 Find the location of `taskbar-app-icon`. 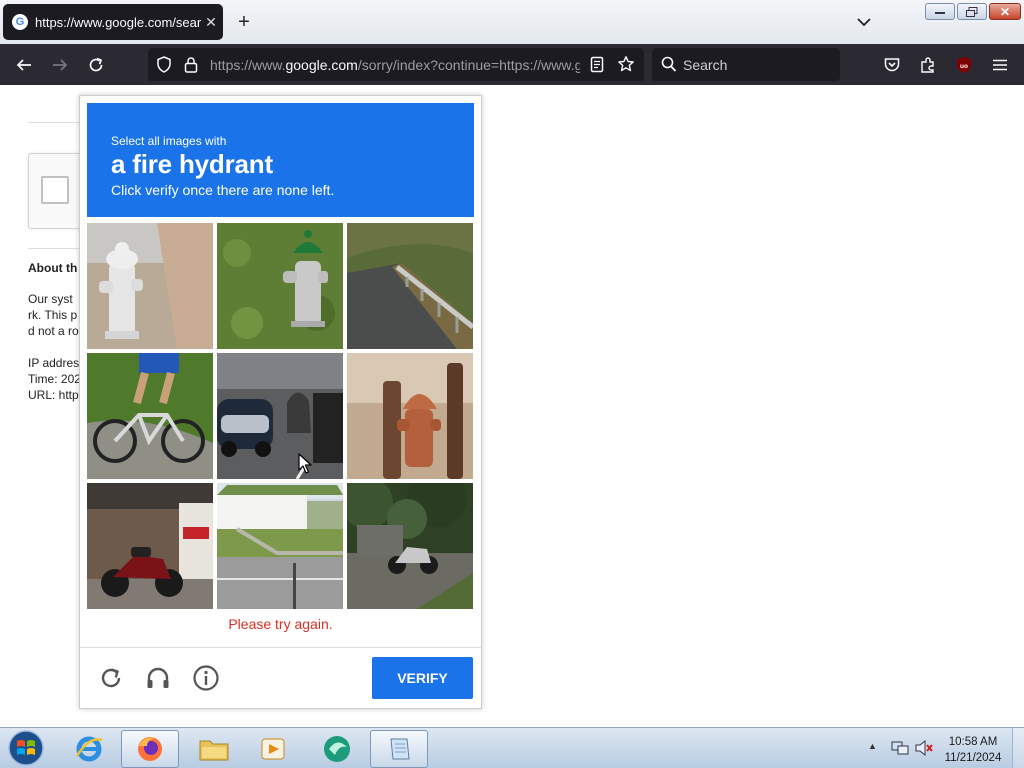

taskbar-app-icon is located at coordinates (337, 749).